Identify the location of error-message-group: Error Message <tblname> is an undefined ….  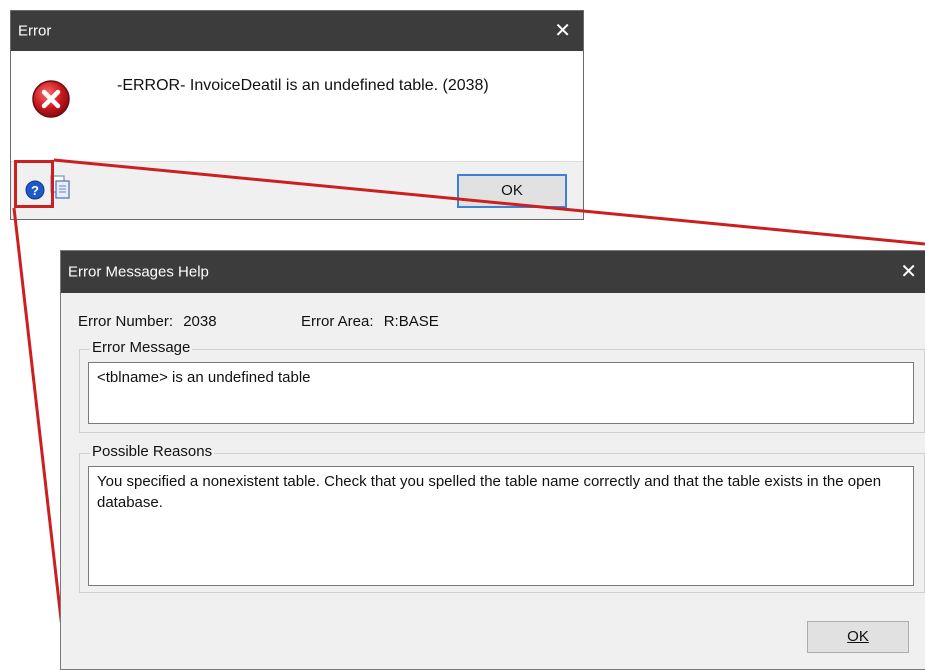
(502, 386).